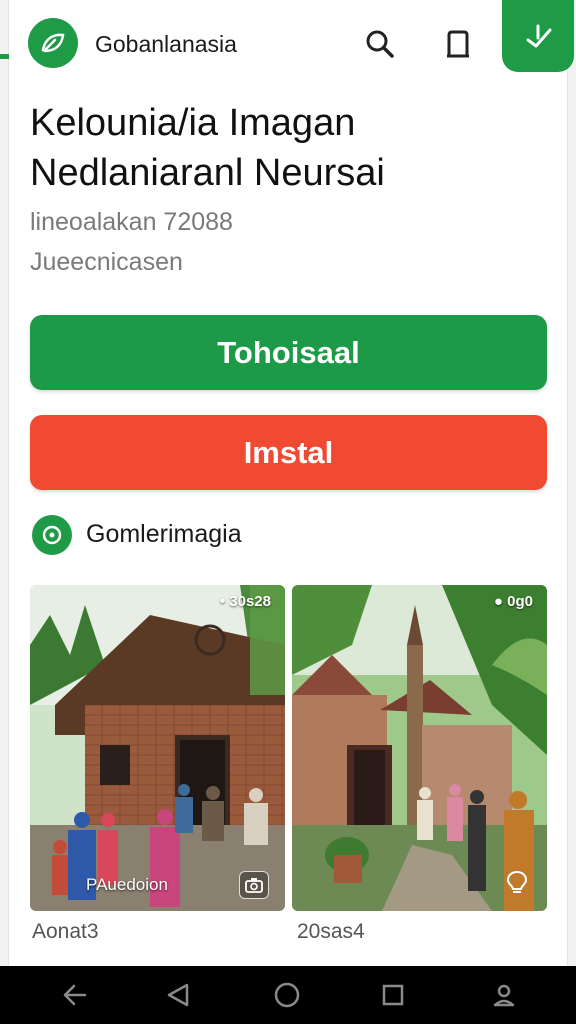  Describe the element at coordinates (131, 222) in the screenshot. I see `meta-line-1: lineoalakan 72088` at that location.